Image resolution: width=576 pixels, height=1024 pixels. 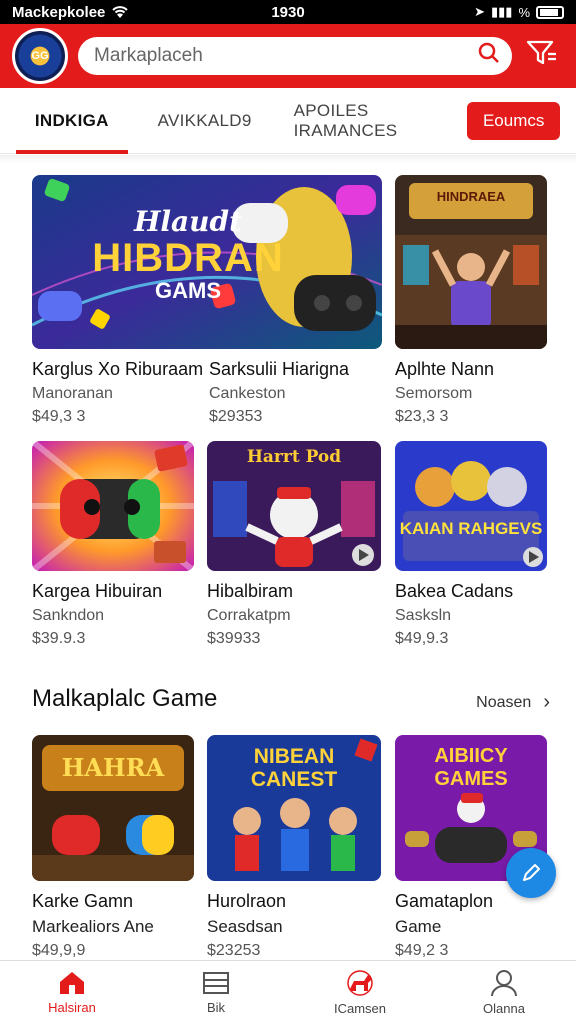 I want to click on product-card: Sarksulii Hiarigna Cankeston $29353, so click(x=299, y=387).